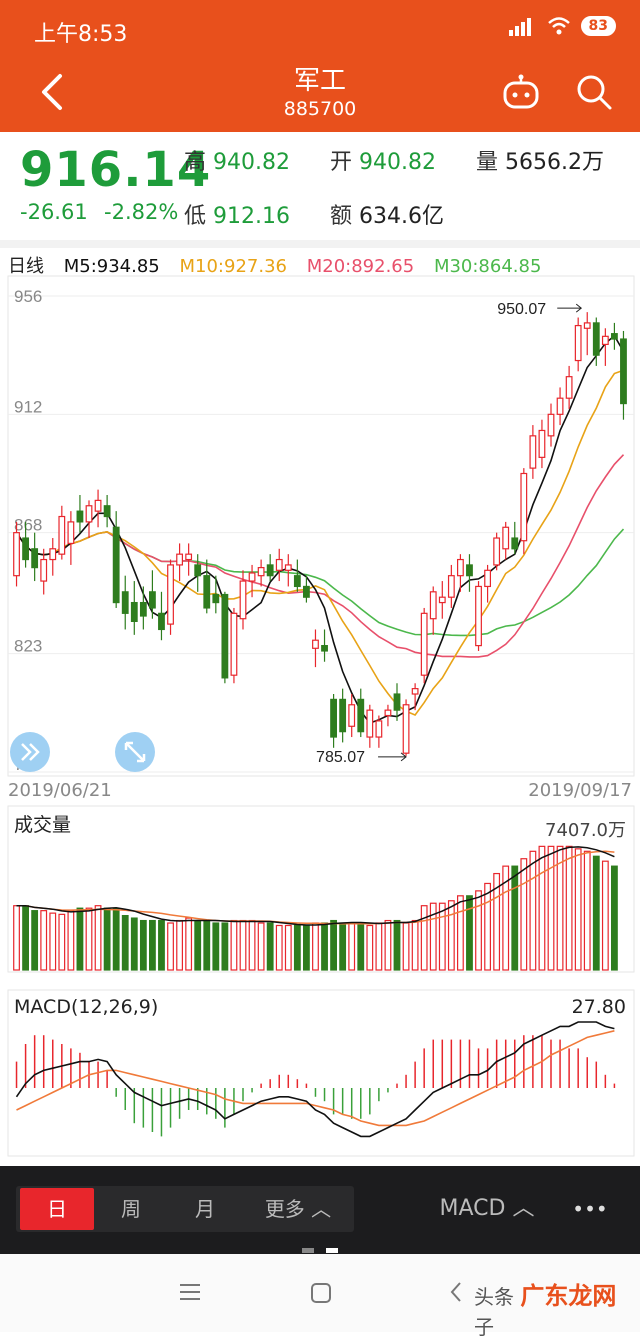  What do you see at coordinates (341, 162) in the screenshot?
I see `open-label: 开` at bounding box center [341, 162].